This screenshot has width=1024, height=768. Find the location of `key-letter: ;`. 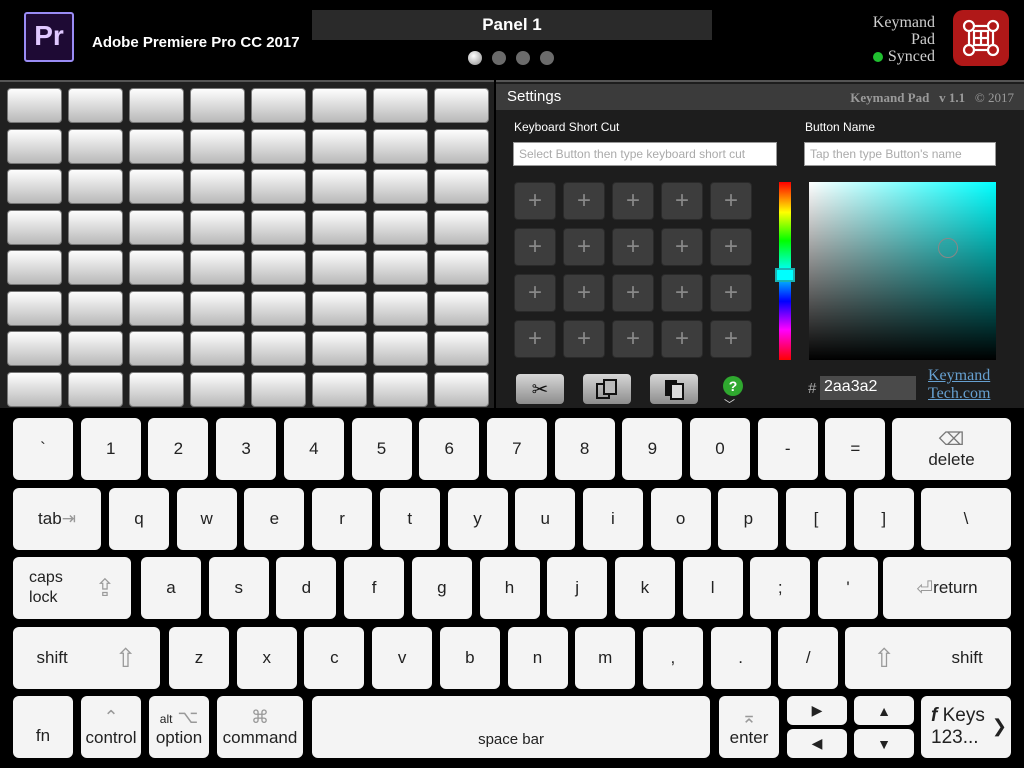

key-letter: ; is located at coordinates (780, 588).